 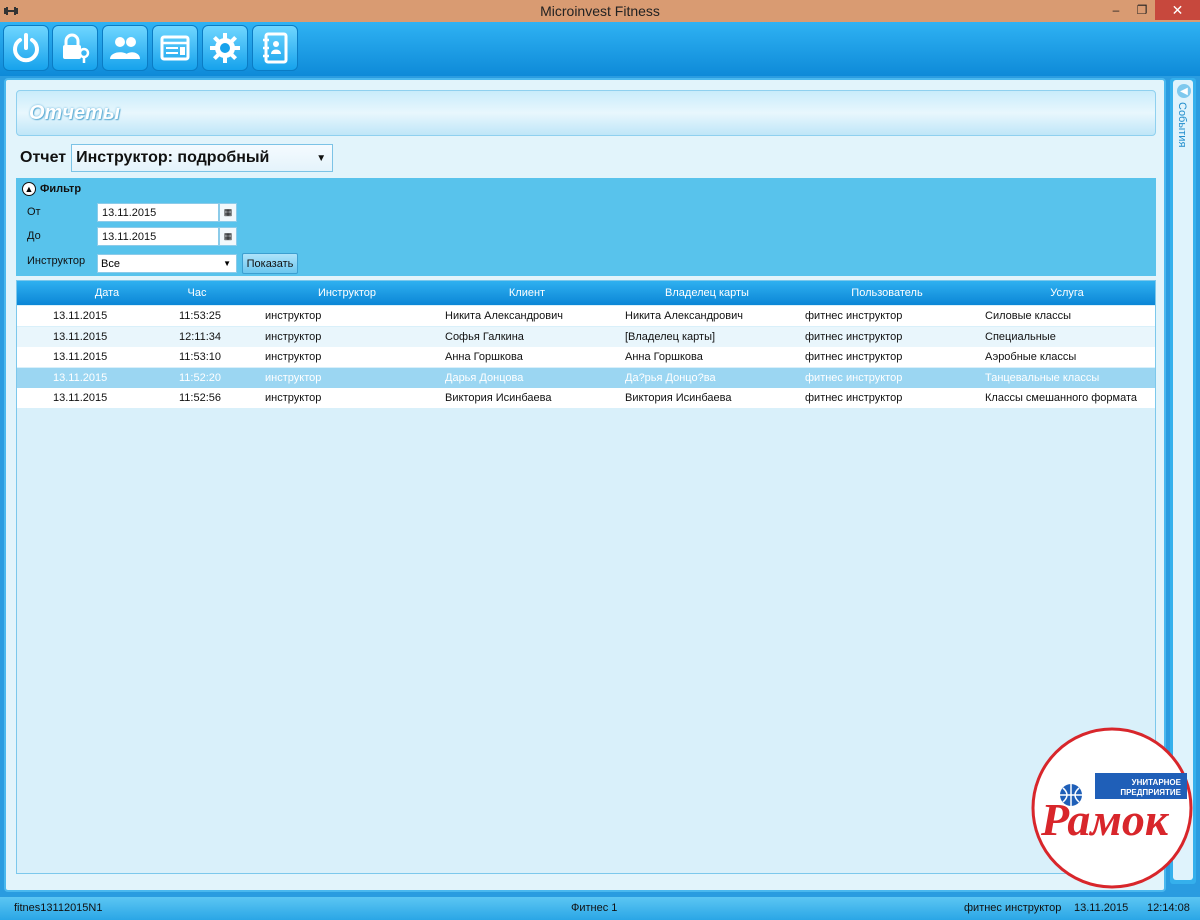 I want to click on access-button, so click(x=75, y=48).